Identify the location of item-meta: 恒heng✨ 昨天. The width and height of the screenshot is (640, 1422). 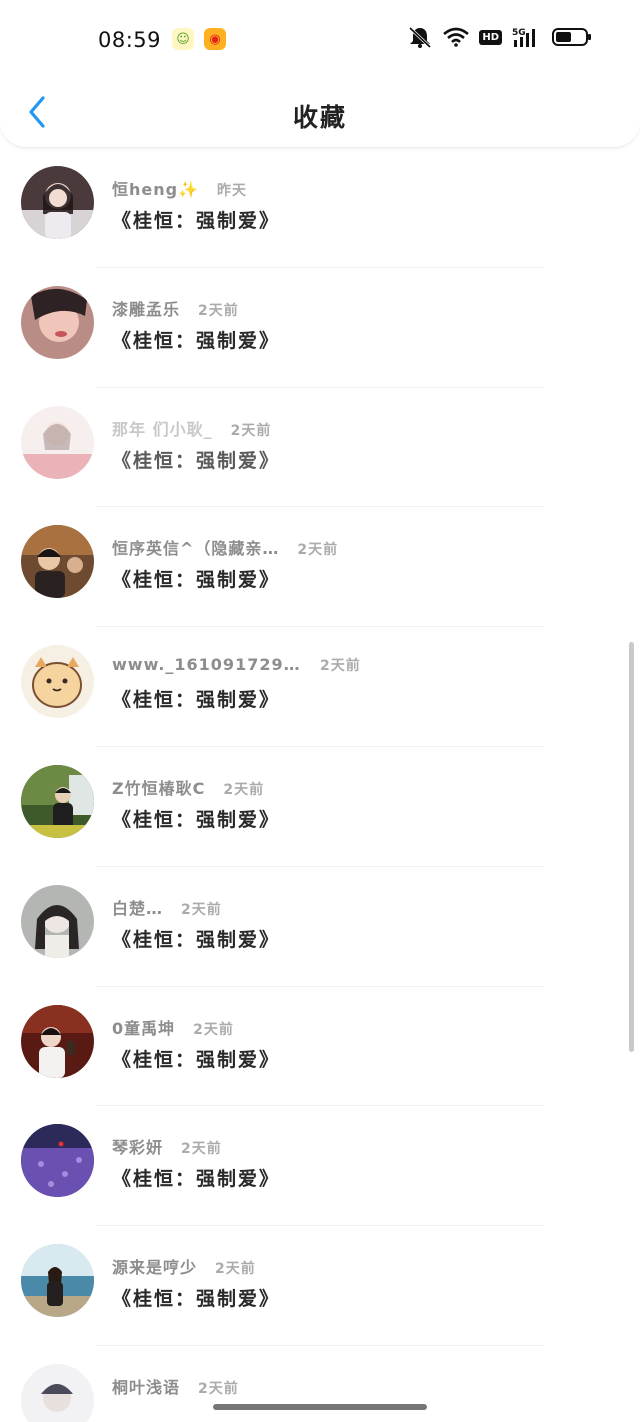
(179, 188).